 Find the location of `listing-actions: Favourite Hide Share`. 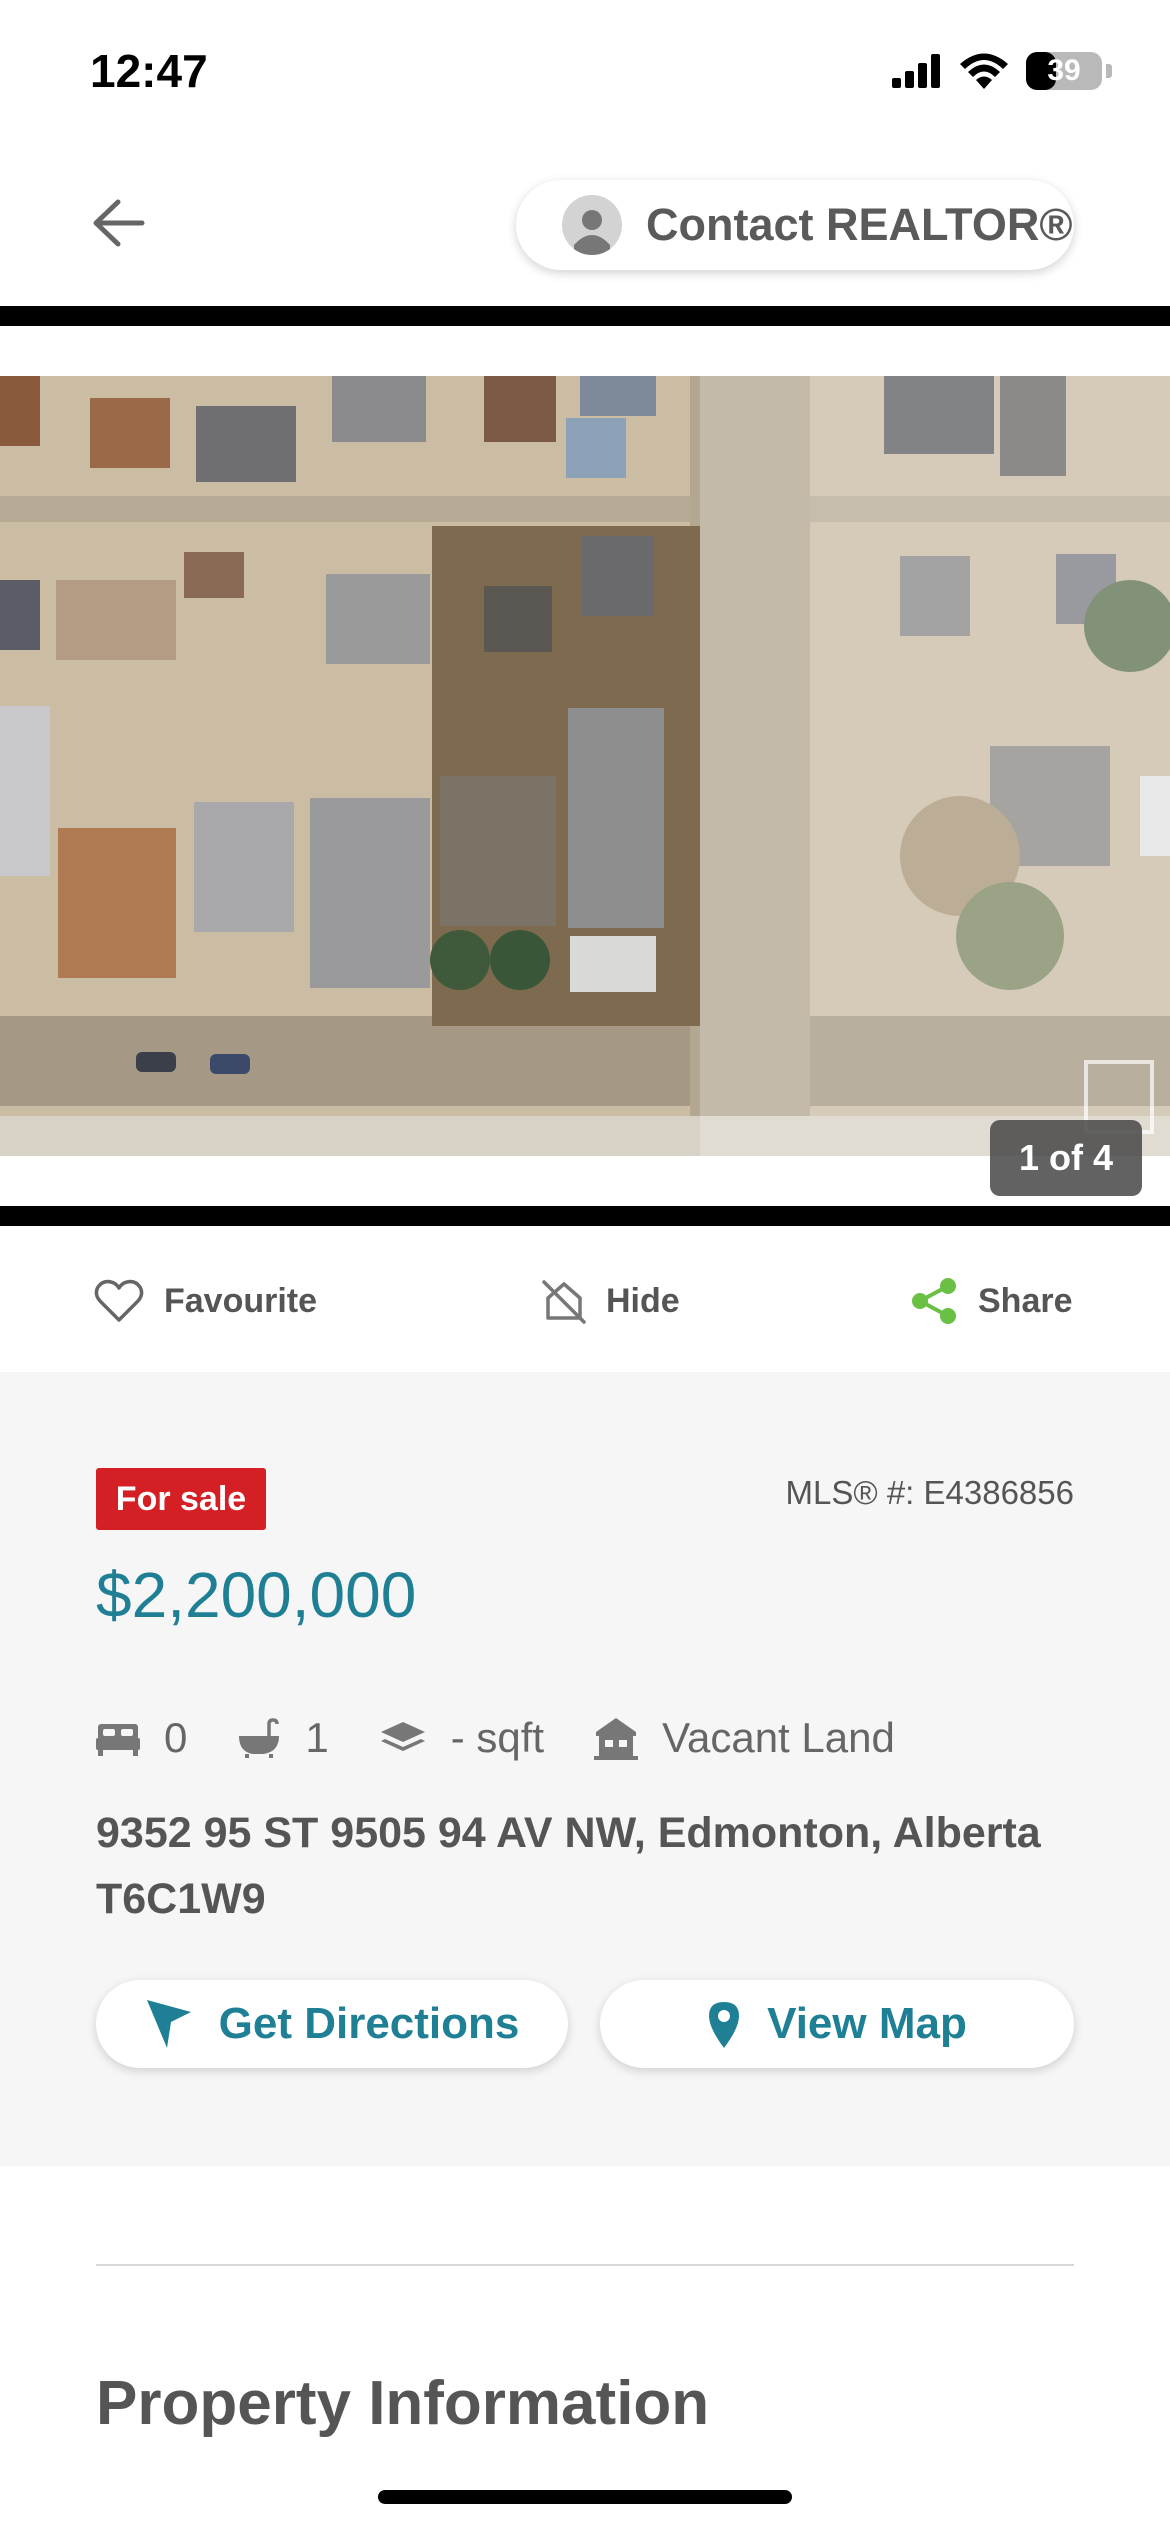

listing-actions: Favourite Hide Share is located at coordinates (585, 1299).